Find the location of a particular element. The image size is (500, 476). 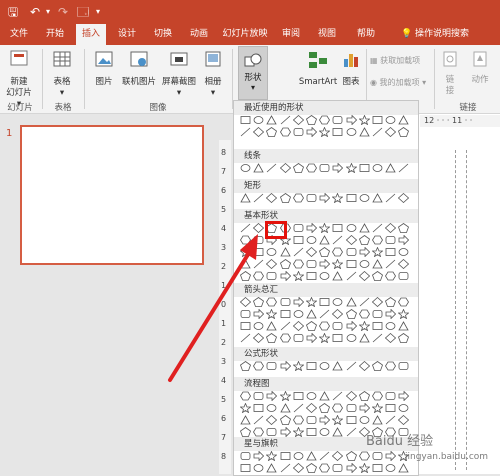

tab-2: 插入 is located at coordinates (91, 34).